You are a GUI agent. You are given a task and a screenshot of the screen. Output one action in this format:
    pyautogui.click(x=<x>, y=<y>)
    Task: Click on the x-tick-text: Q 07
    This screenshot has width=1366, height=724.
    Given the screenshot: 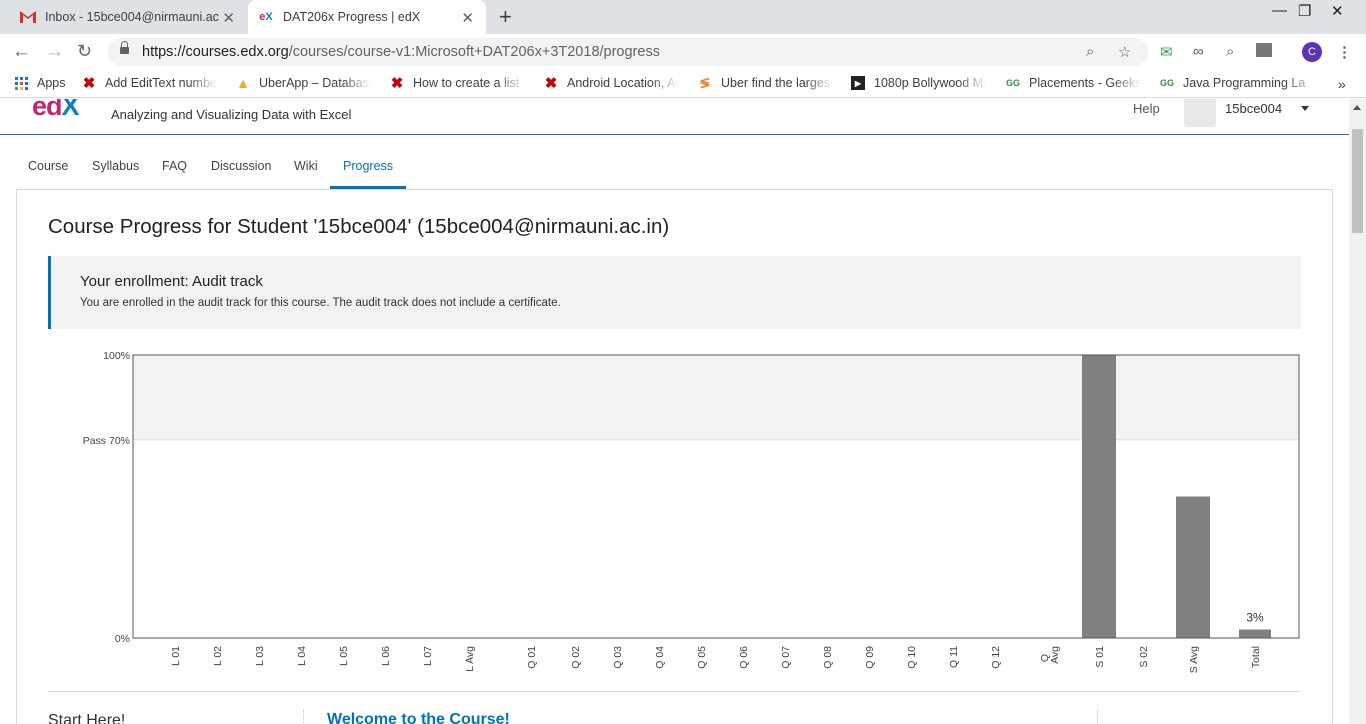 What is the action you would take?
    pyautogui.click(x=786, y=657)
    